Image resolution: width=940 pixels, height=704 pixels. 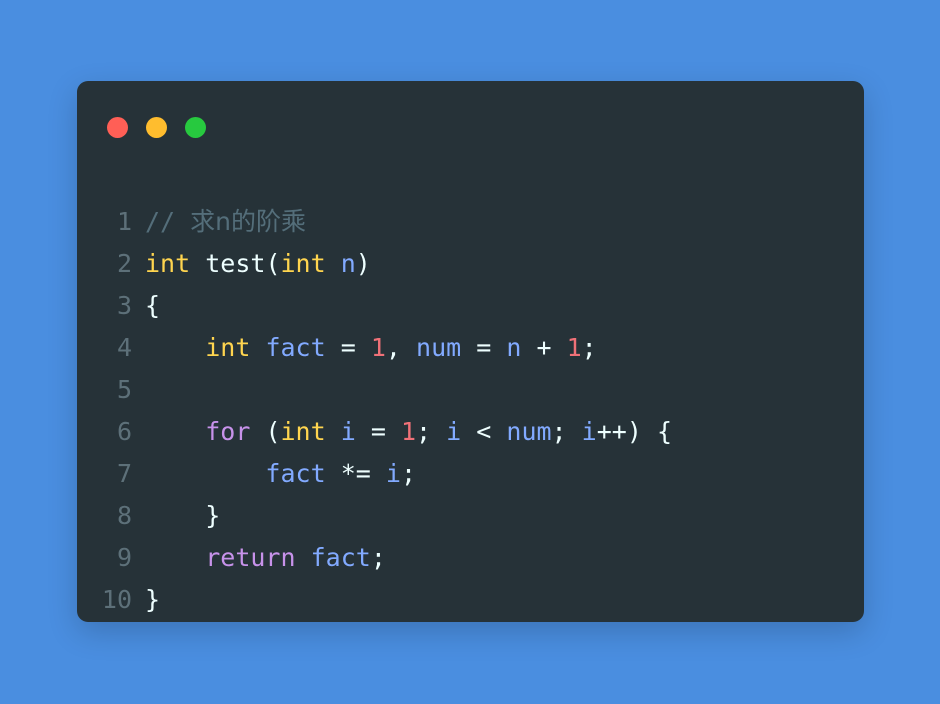 I want to click on code-line: 2 int test(int n), so click(x=460, y=264).